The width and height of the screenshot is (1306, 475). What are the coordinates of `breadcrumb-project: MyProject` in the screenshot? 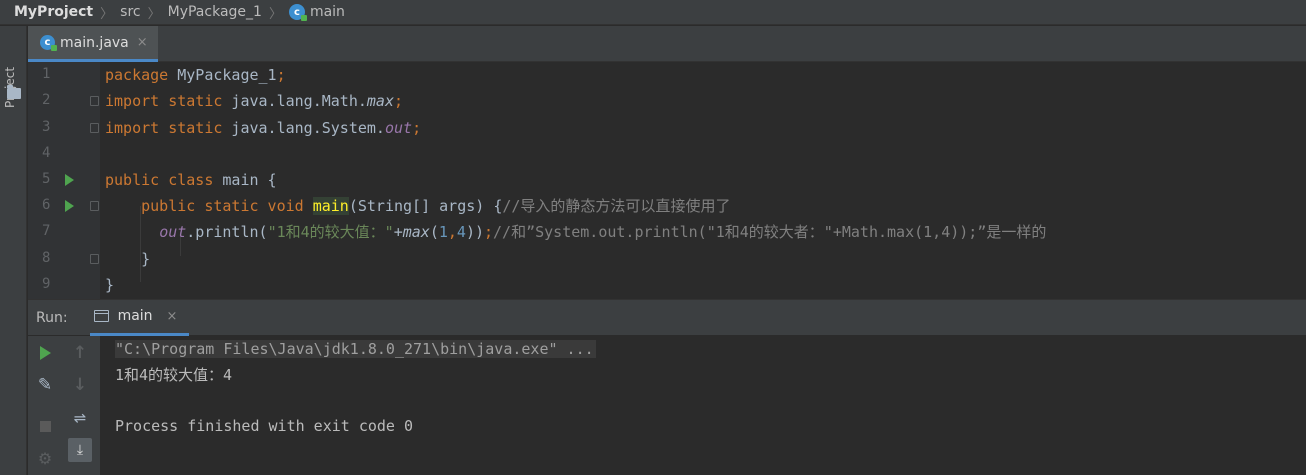 It's located at (53, 12).